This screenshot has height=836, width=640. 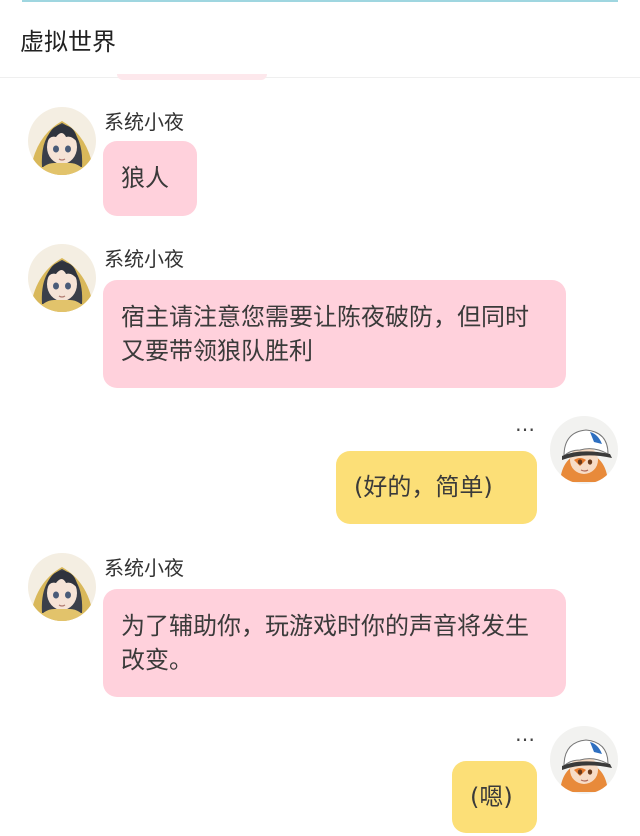 I want to click on message-bubble: (好的，简单), so click(x=436, y=487).